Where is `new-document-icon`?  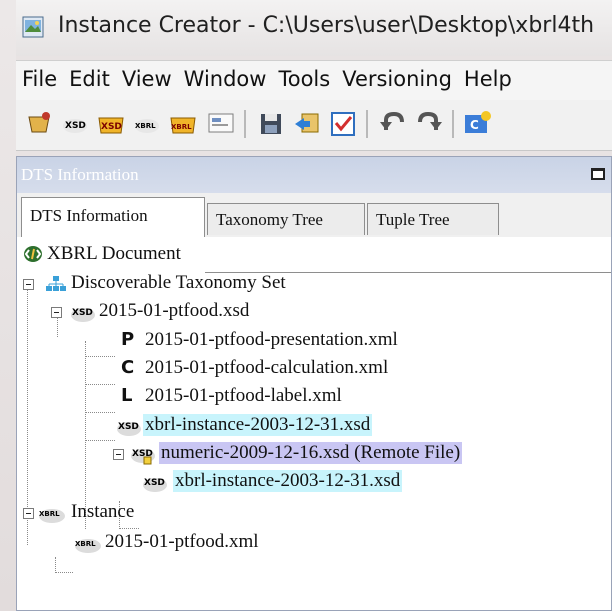
new-document-icon is located at coordinates (39, 123).